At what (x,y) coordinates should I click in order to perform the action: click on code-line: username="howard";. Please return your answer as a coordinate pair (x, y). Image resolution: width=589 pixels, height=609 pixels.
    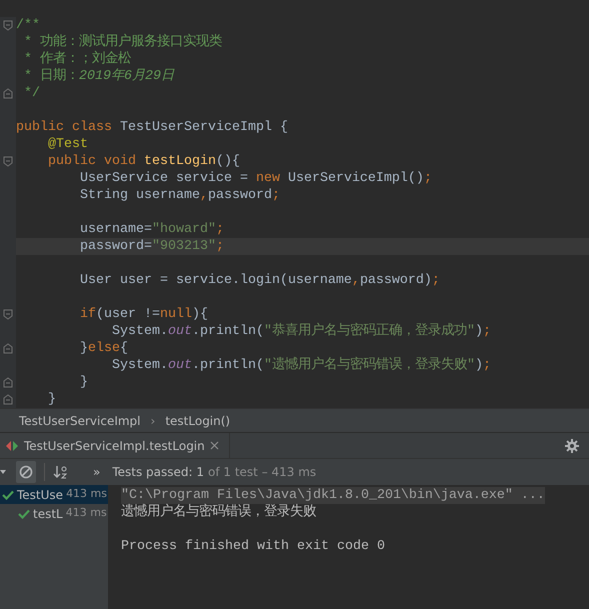
    Looking at the image, I should click on (151, 229).